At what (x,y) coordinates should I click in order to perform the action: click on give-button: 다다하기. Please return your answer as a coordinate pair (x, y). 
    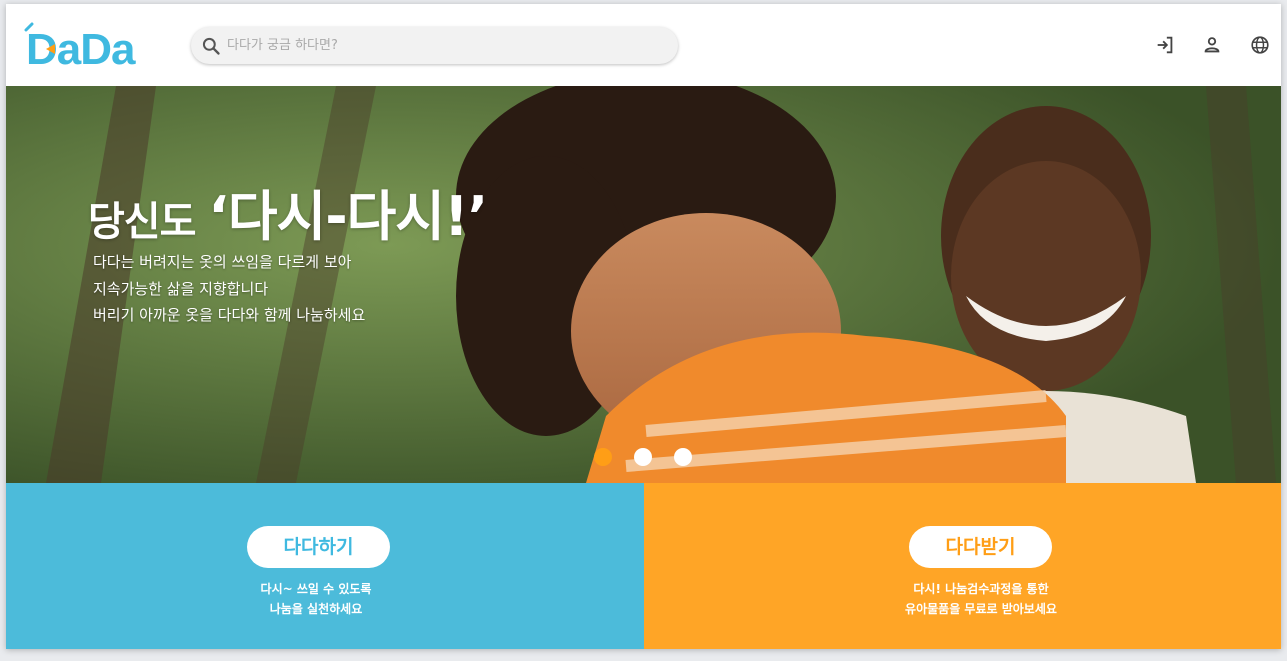
    Looking at the image, I should click on (318, 547).